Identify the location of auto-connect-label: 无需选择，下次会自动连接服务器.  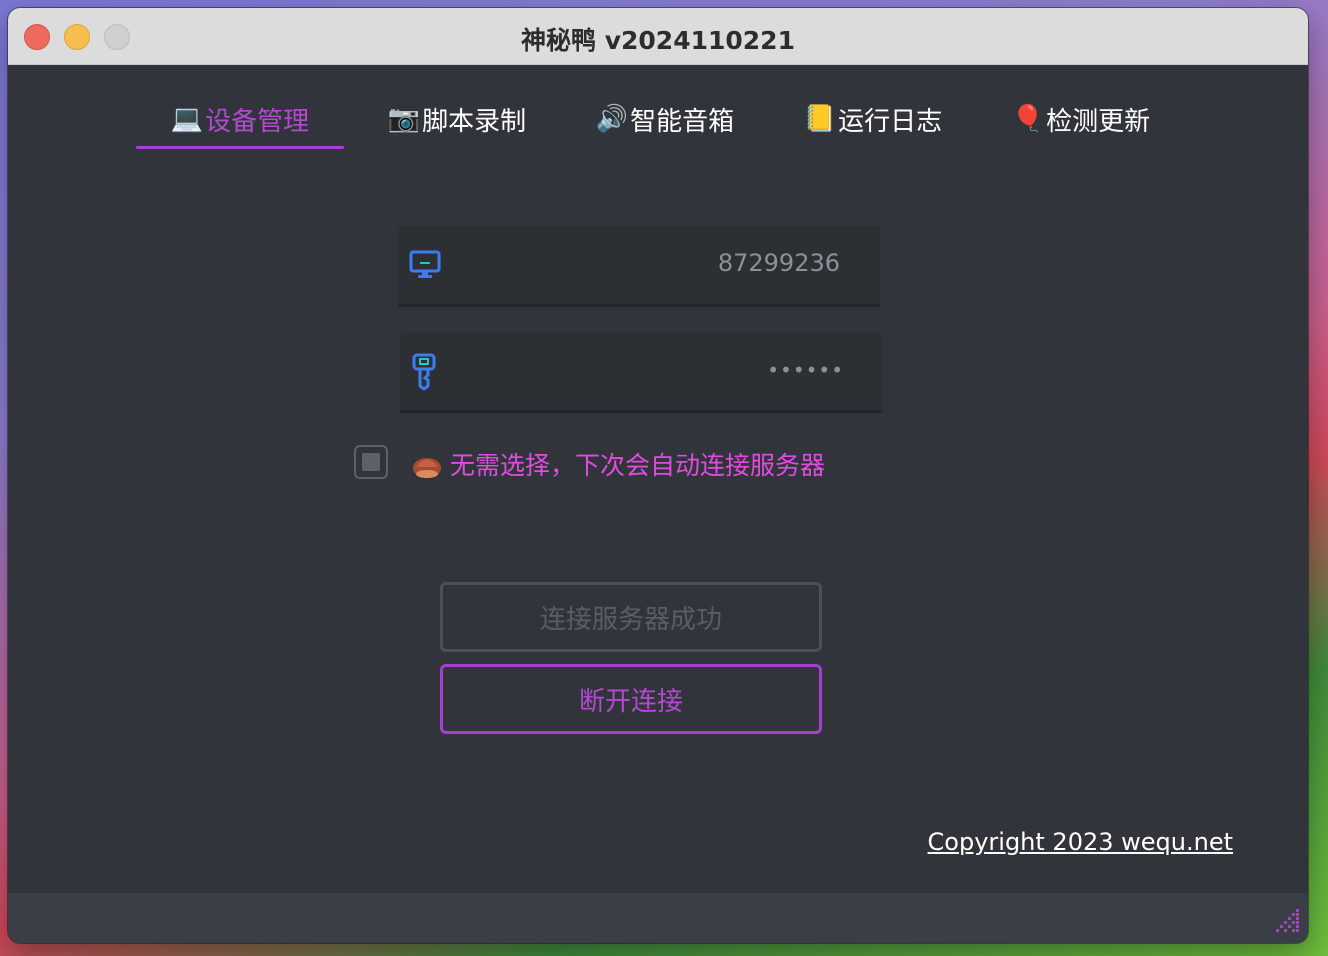
(618, 464).